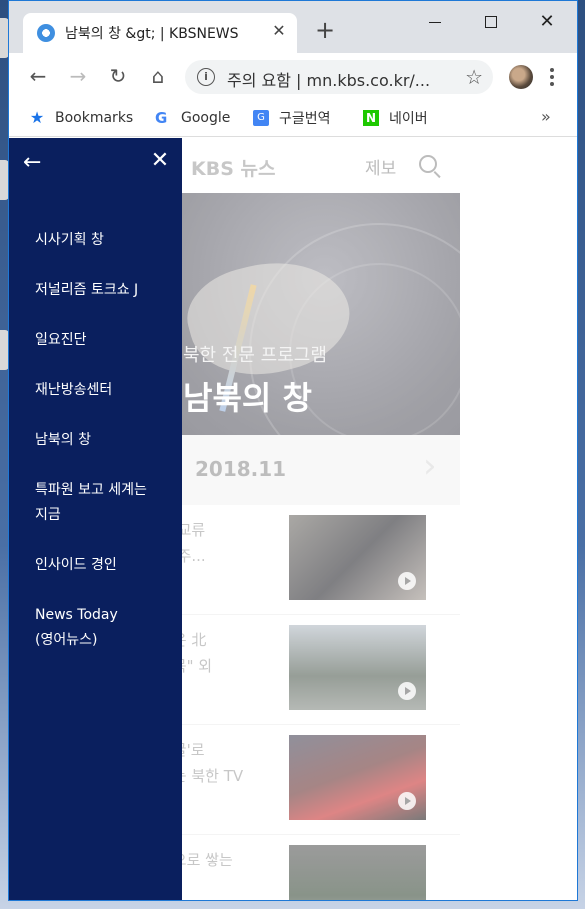  What do you see at coordinates (552, 77) in the screenshot?
I see `browser-menu-icon` at bounding box center [552, 77].